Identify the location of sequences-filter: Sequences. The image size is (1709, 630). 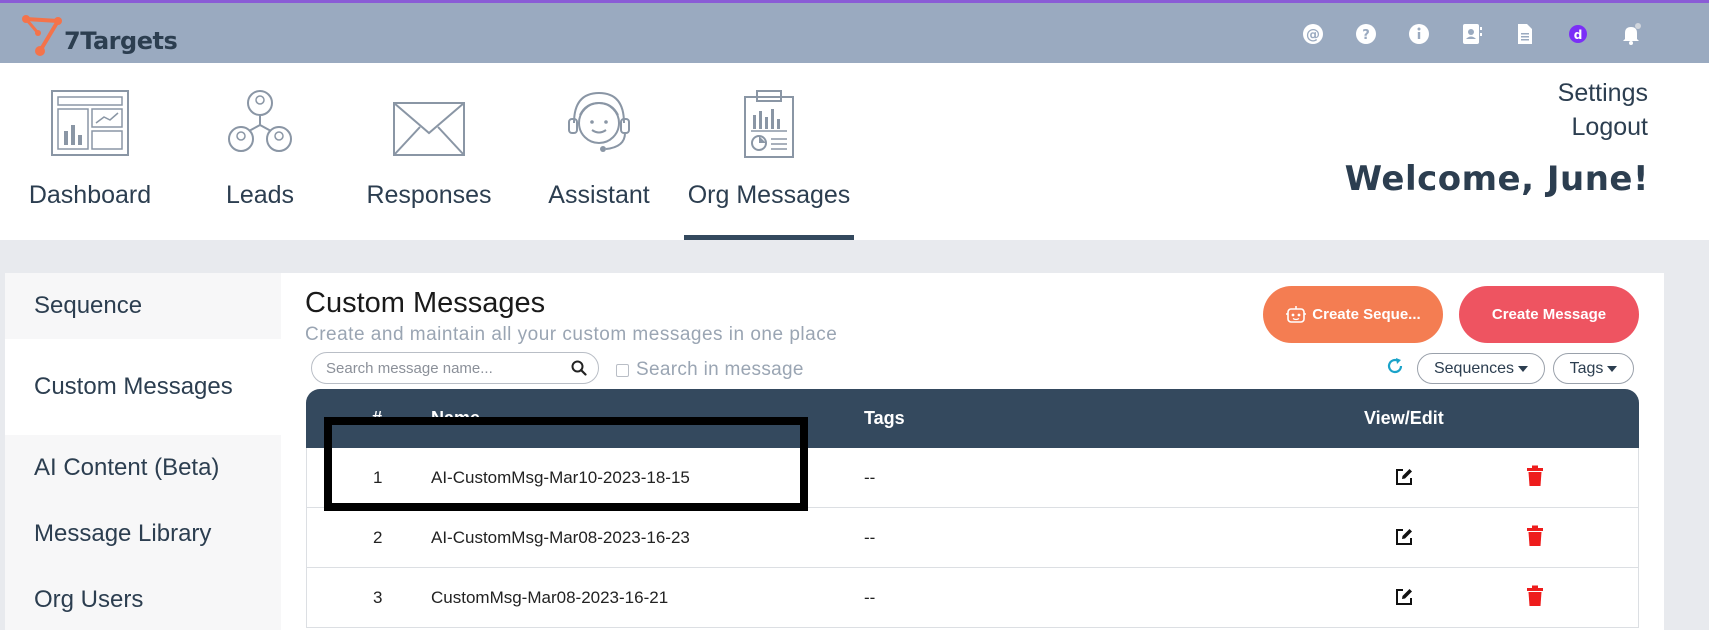
(1481, 368).